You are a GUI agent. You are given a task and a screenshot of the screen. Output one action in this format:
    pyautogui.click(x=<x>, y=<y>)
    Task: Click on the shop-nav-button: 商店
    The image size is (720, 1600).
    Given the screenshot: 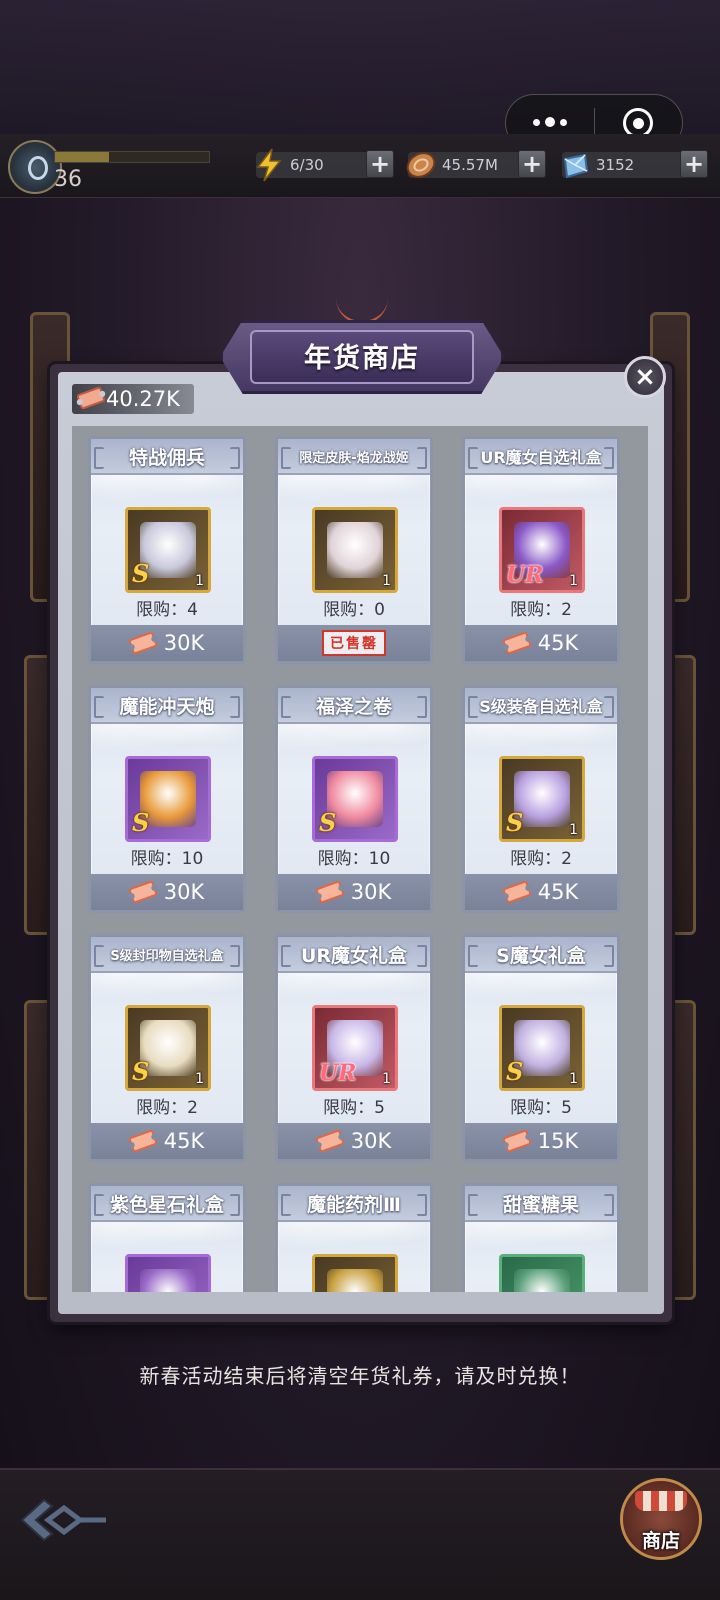 What is the action you would take?
    pyautogui.click(x=661, y=1519)
    